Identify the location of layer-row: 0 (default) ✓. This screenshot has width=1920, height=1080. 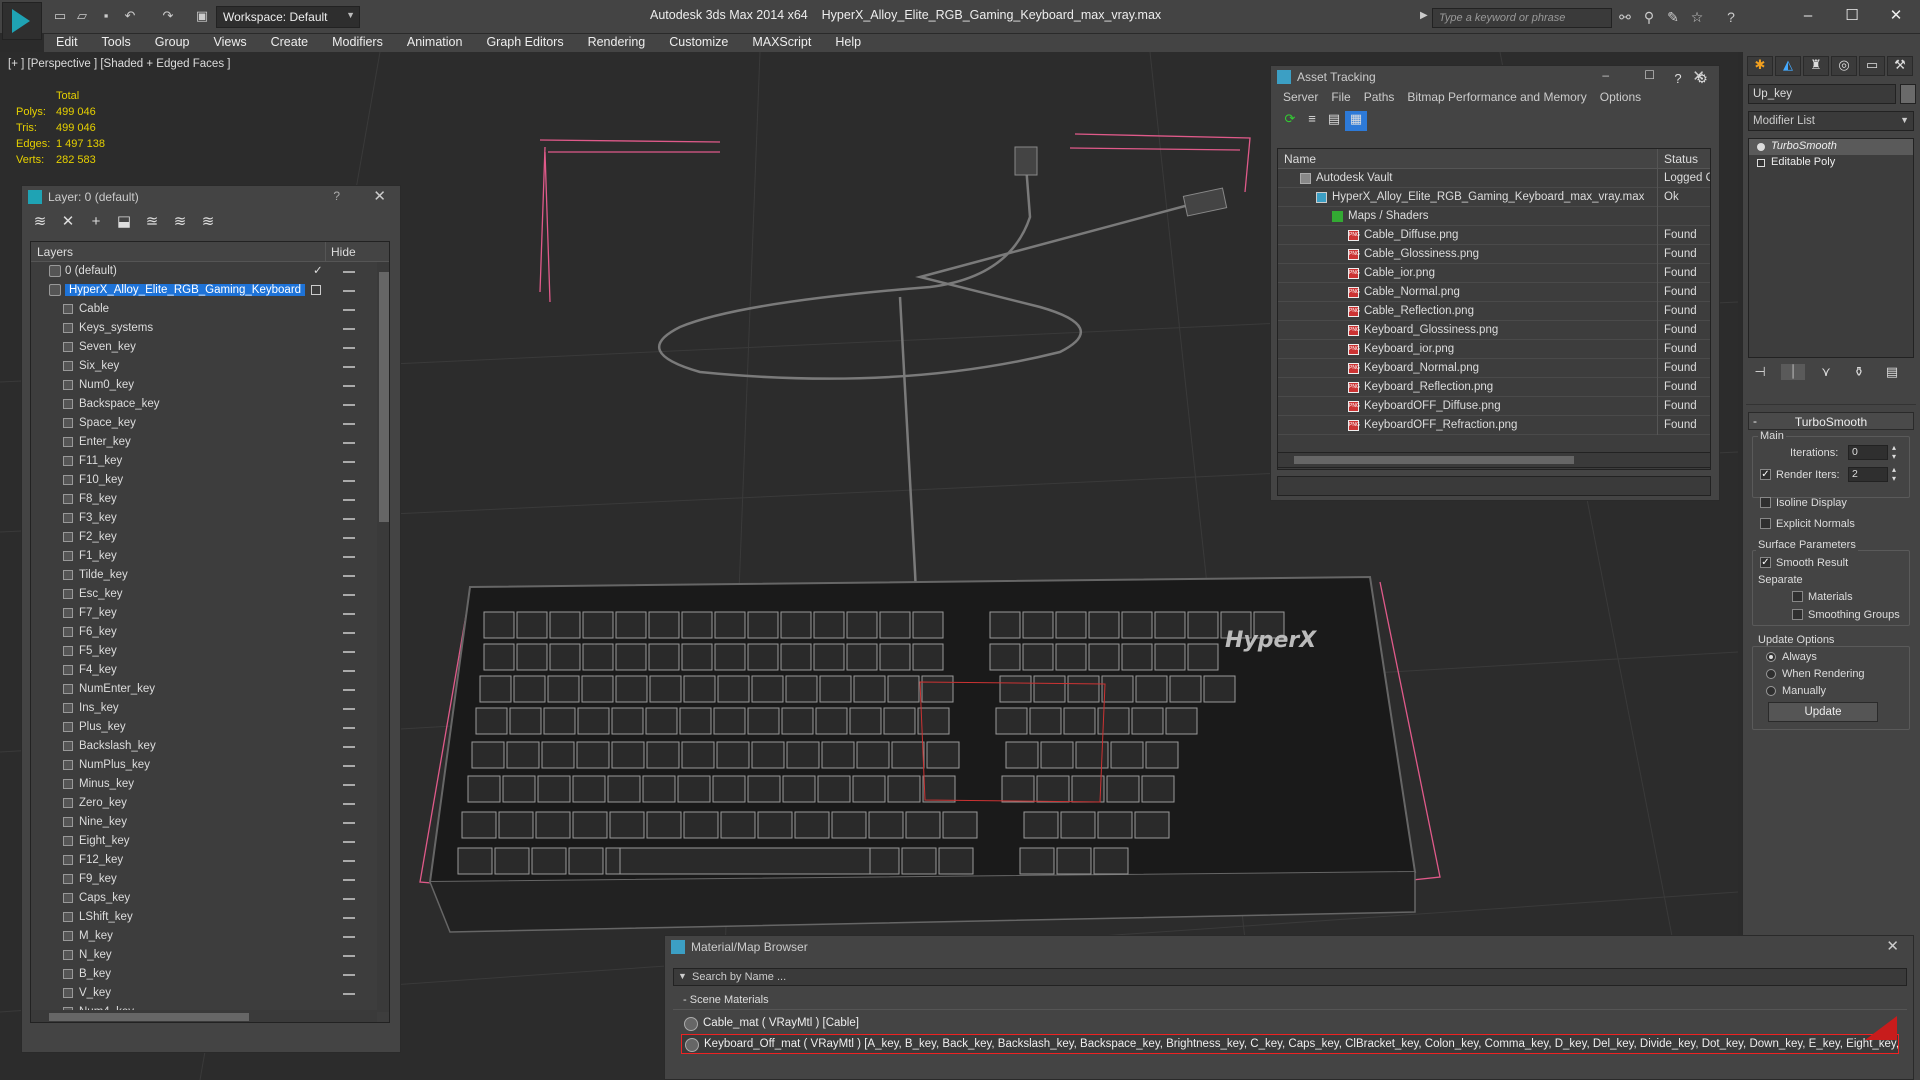
(210, 271).